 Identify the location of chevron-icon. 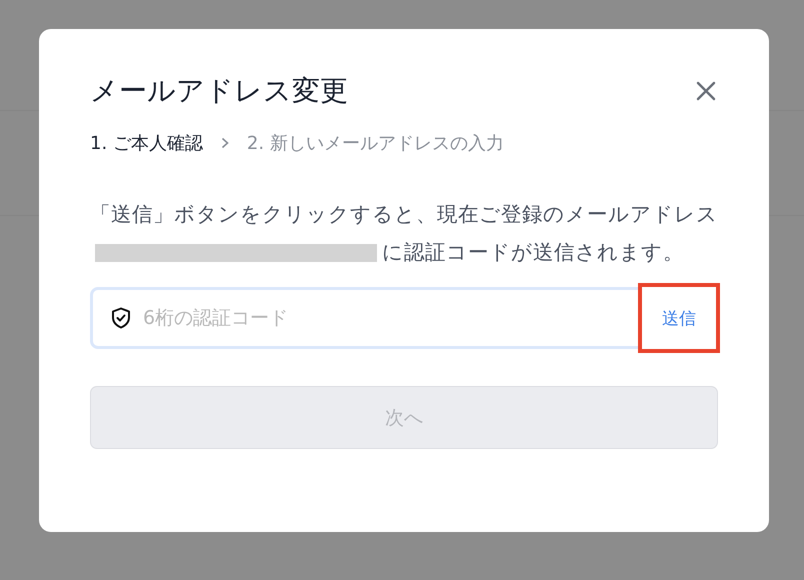
(224, 143).